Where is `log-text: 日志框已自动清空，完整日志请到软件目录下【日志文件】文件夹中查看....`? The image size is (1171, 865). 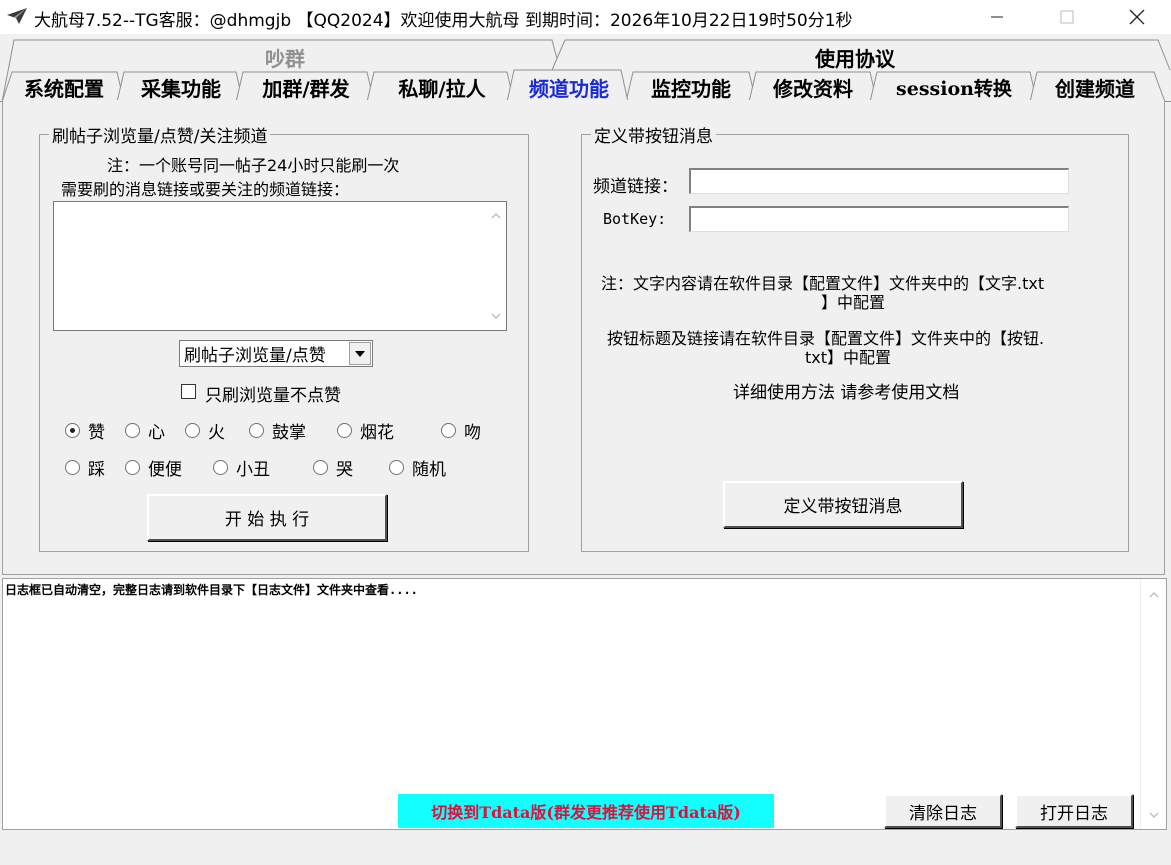
log-text: 日志框已自动清空，完整日志请到软件目录下【日志文件】文件夹中查看.... is located at coordinates (211, 590).